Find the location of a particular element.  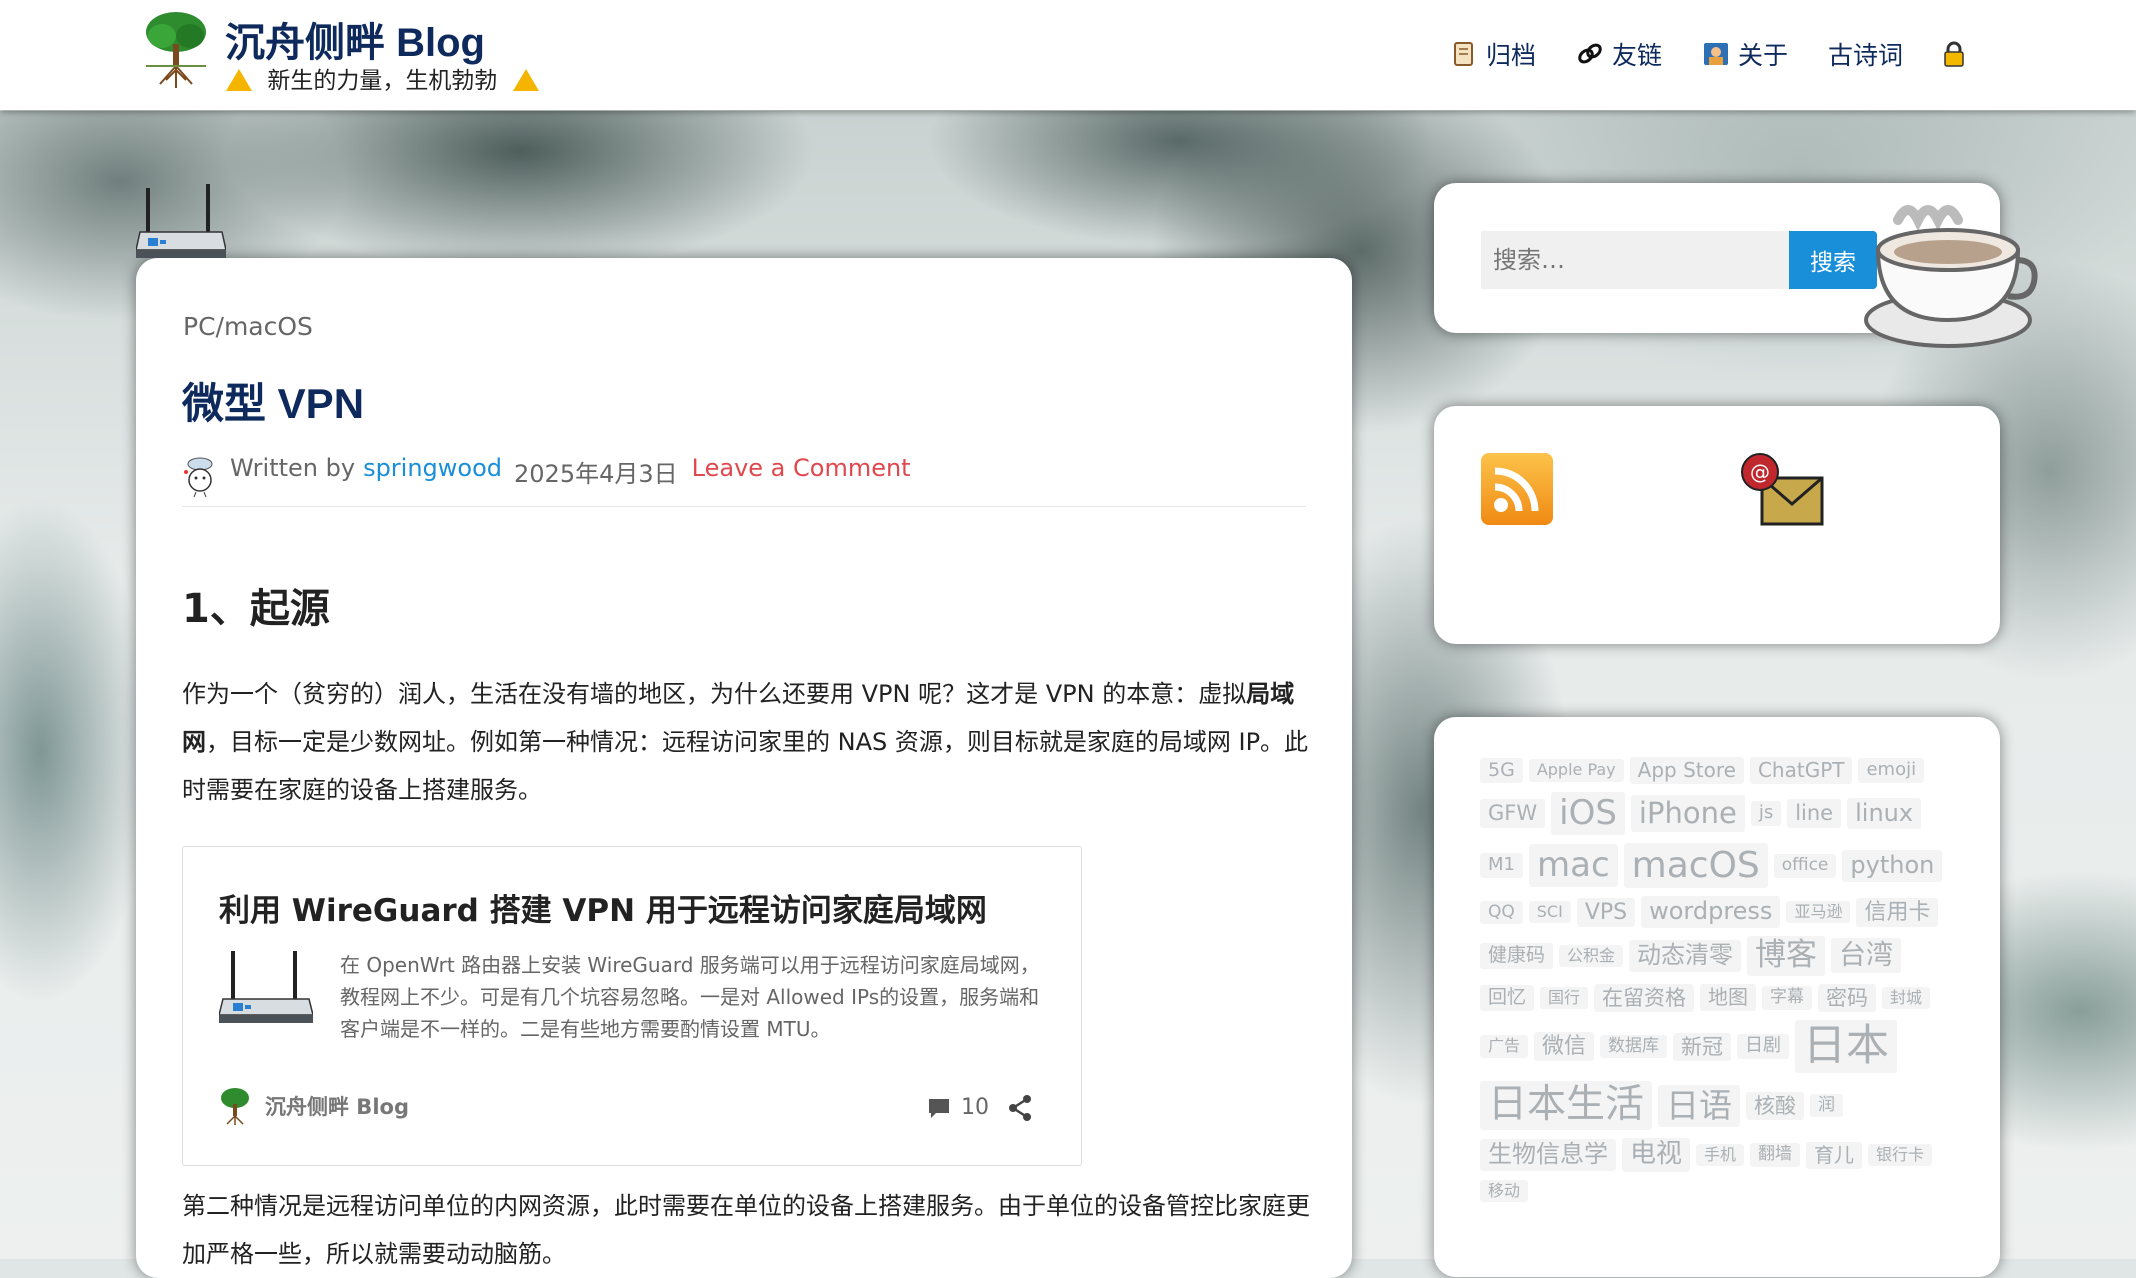

tag-link: 核酸 is located at coordinates (1775, 1105).